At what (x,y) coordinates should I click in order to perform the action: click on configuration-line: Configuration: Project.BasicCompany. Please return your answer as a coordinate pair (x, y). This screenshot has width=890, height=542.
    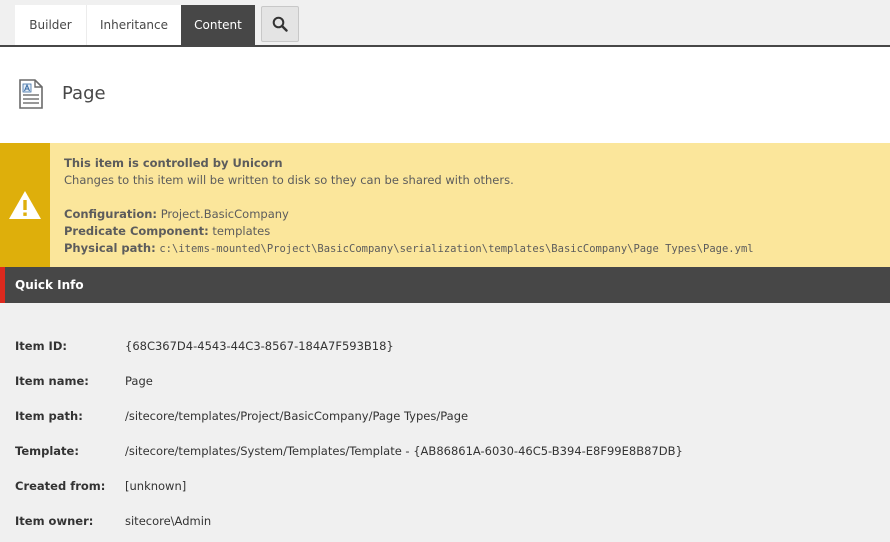
    Looking at the image, I should click on (409, 214).